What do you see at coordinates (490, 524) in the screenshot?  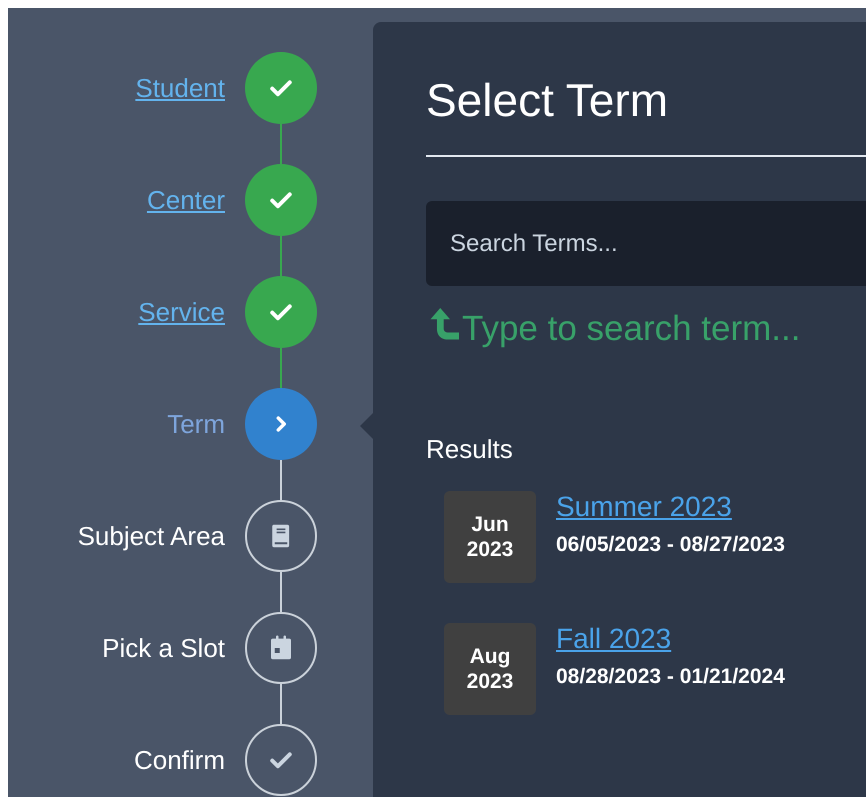 I see `month-text: Jun` at bounding box center [490, 524].